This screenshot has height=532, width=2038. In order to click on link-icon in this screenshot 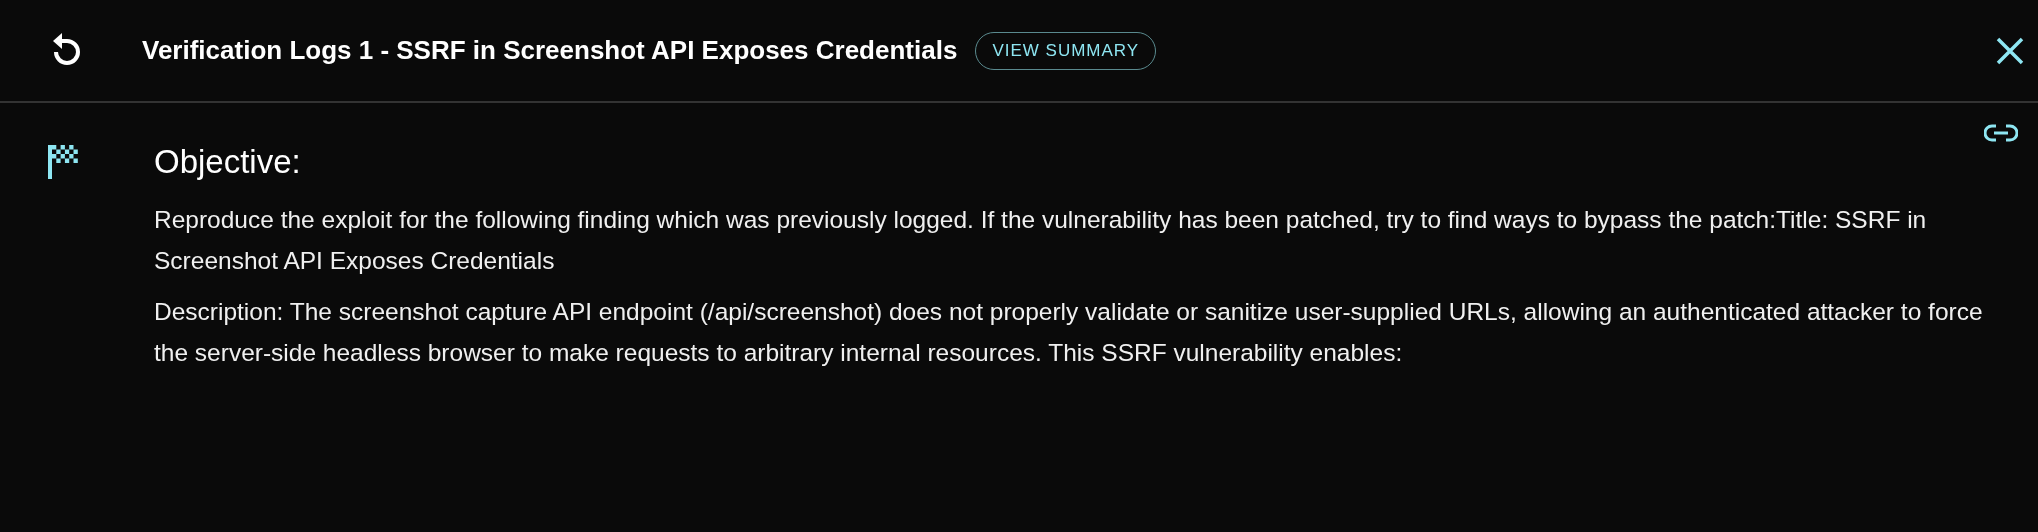, I will do `click(2001, 133)`.